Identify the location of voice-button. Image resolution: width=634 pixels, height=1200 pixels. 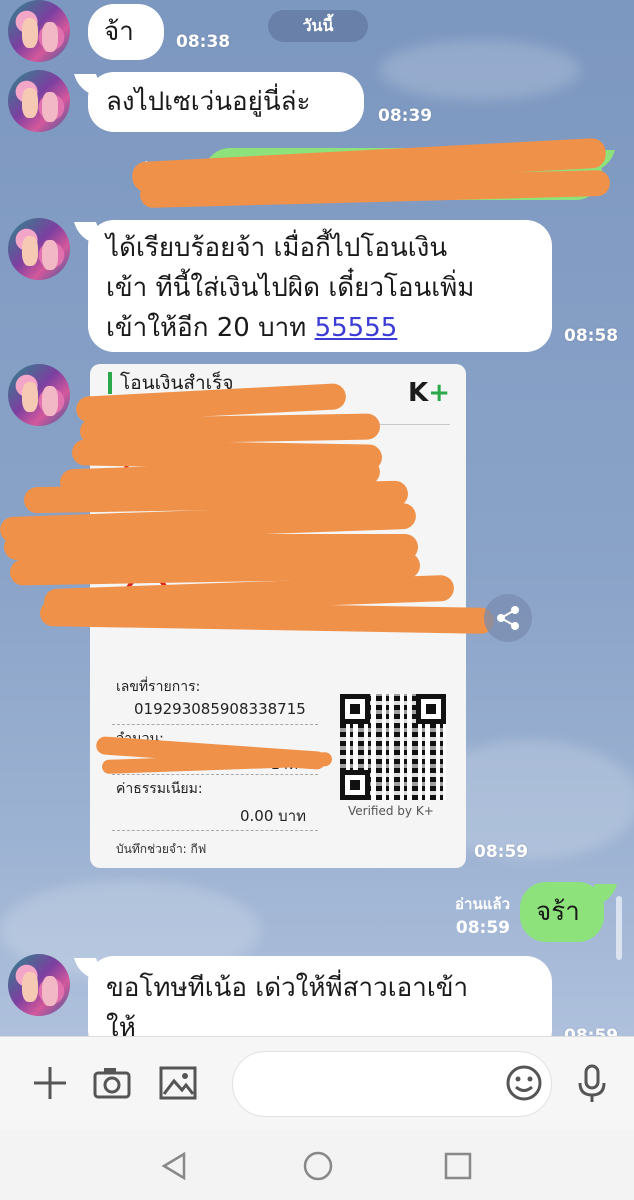
(592, 1083).